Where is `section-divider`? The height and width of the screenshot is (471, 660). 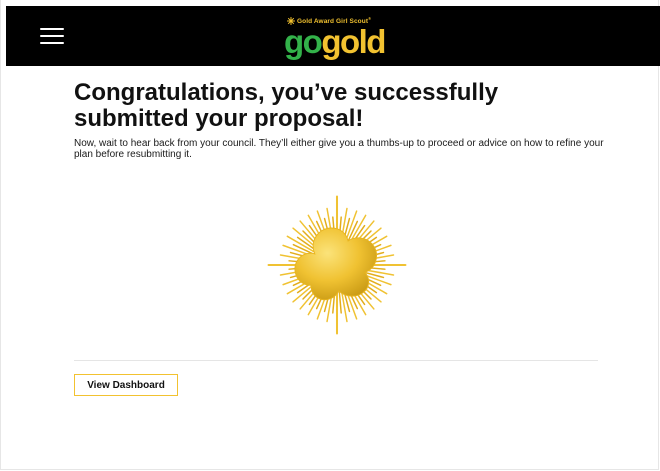 section-divider is located at coordinates (336, 360).